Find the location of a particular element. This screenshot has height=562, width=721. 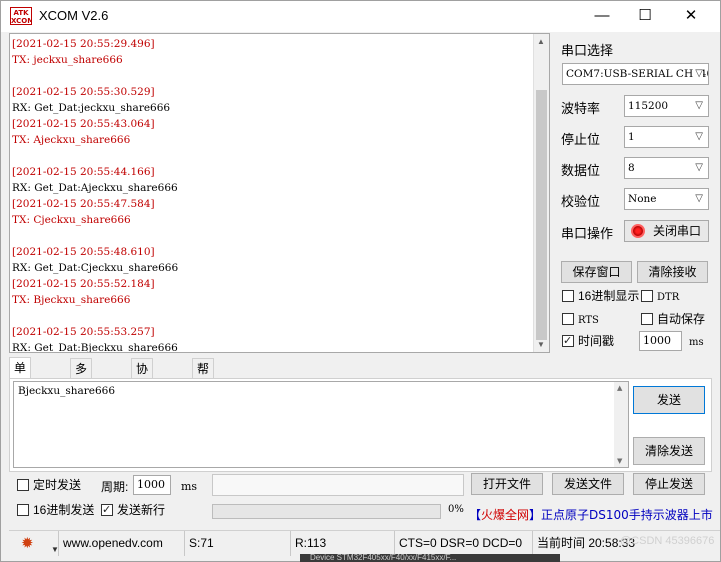

tab-multi-send: 多条发送 is located at coordinates (81, 397).